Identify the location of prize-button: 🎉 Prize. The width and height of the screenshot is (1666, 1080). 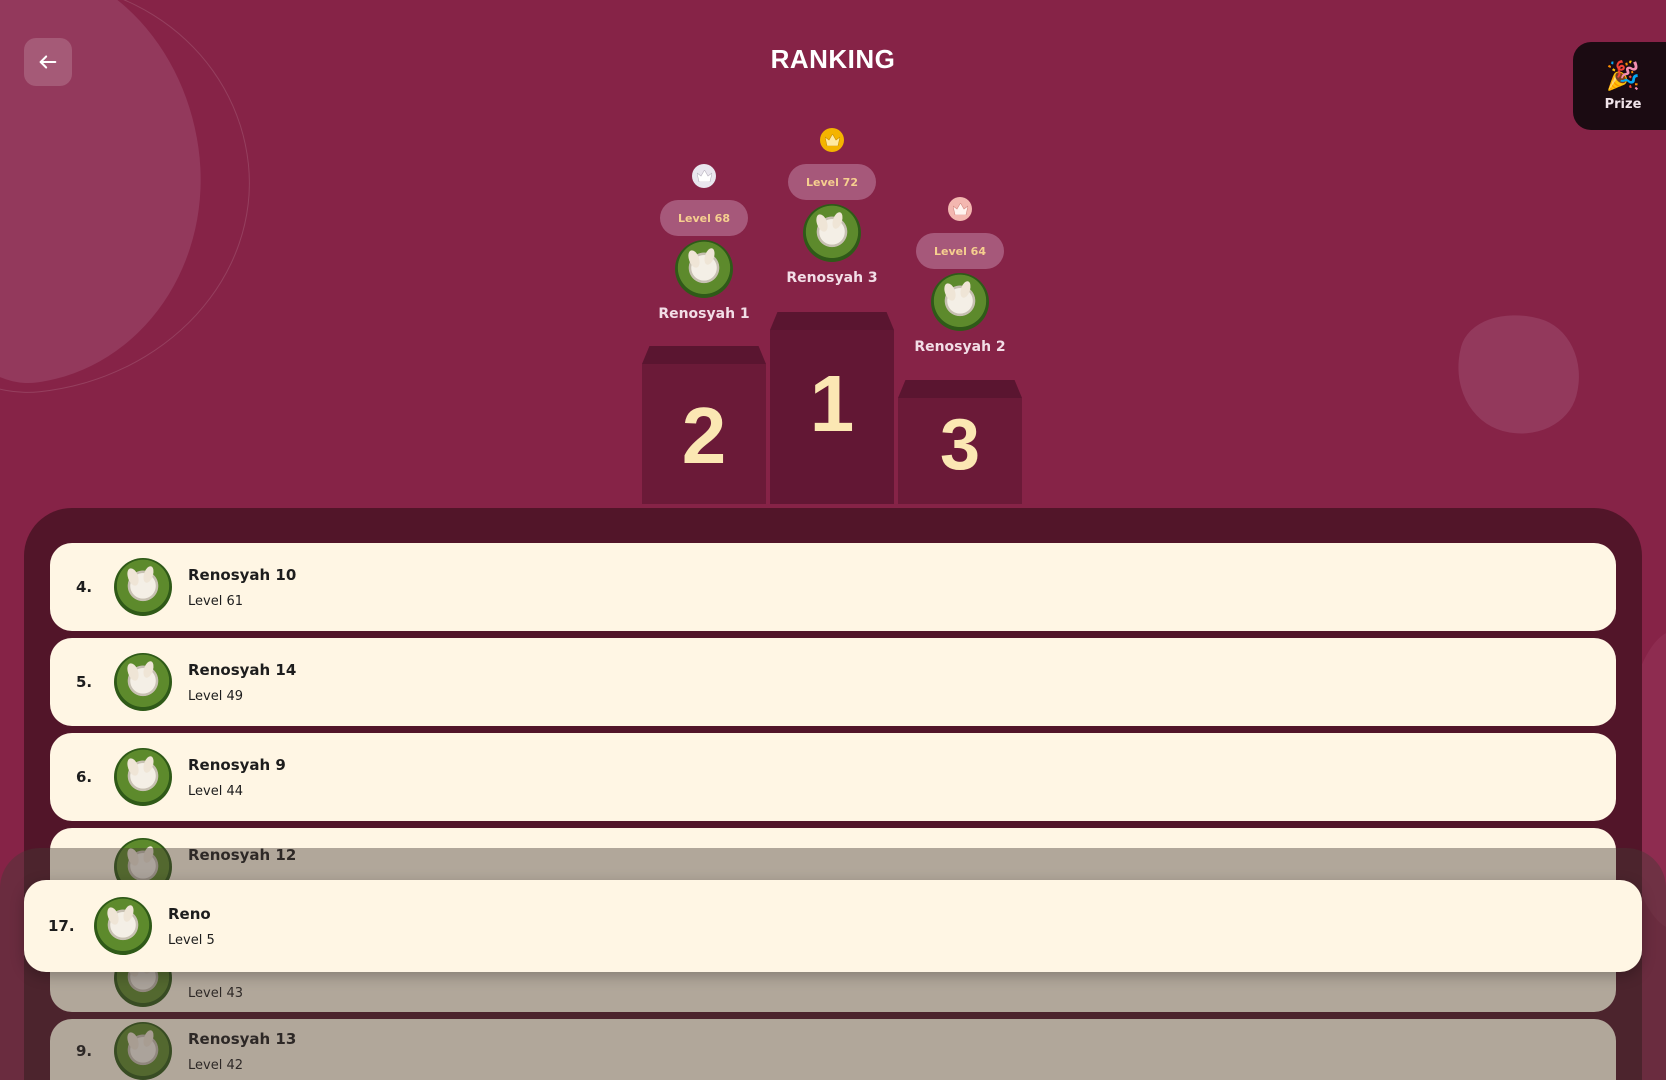
(1619, 86).